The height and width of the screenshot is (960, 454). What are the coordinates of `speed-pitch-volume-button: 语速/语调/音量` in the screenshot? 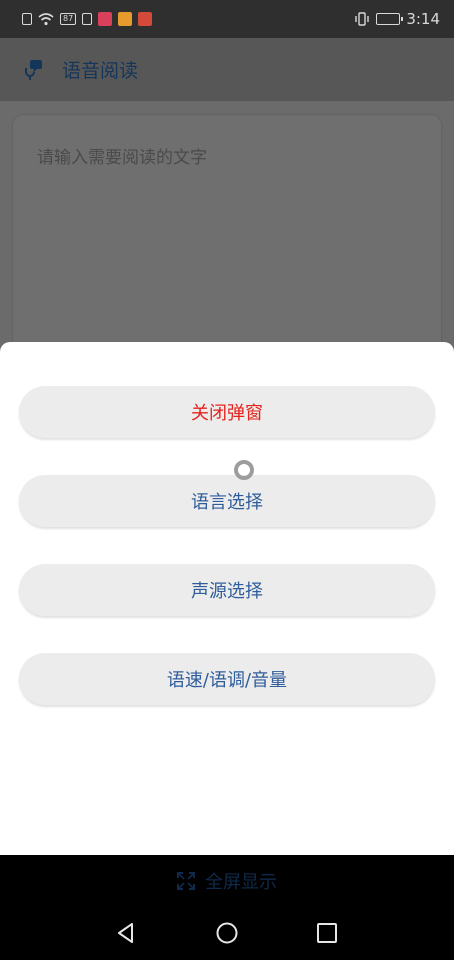 It's located at (227, 679).